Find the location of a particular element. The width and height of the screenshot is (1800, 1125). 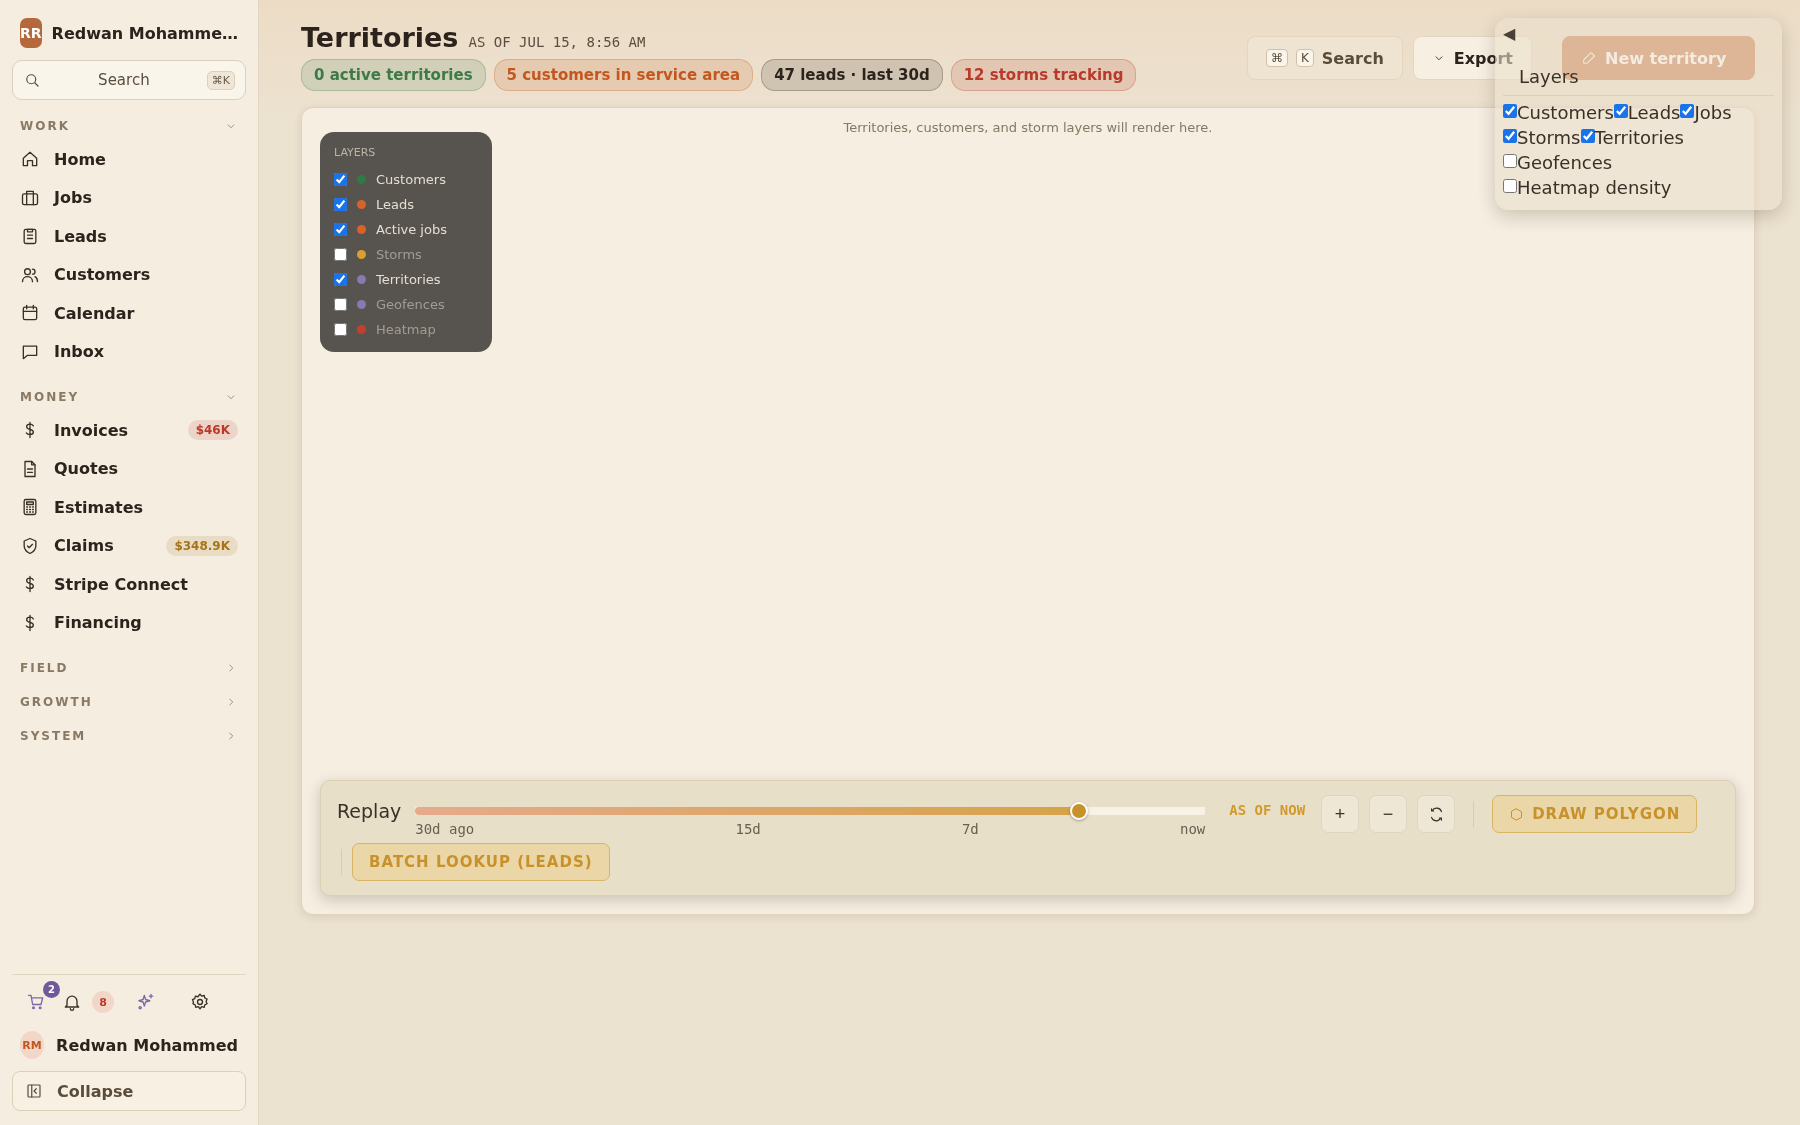

replay-label: Replay is located at coordinates (369, 811).